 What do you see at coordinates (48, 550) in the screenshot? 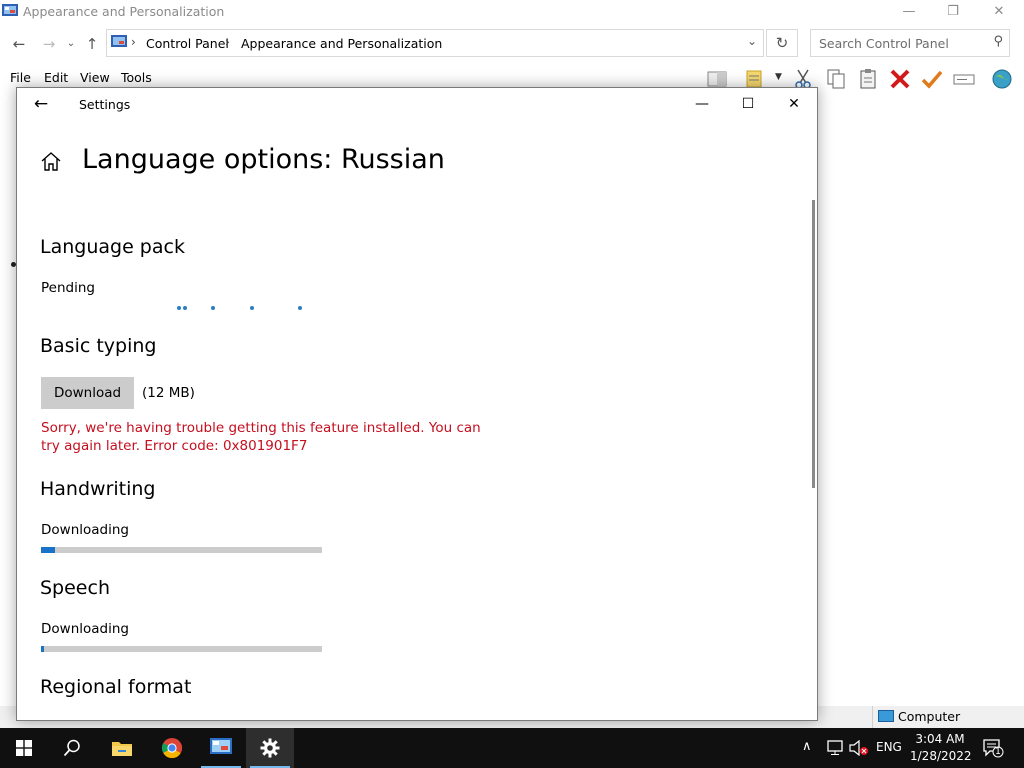
I see `handwriting-progress-fill` at bounding box center [48, 550].